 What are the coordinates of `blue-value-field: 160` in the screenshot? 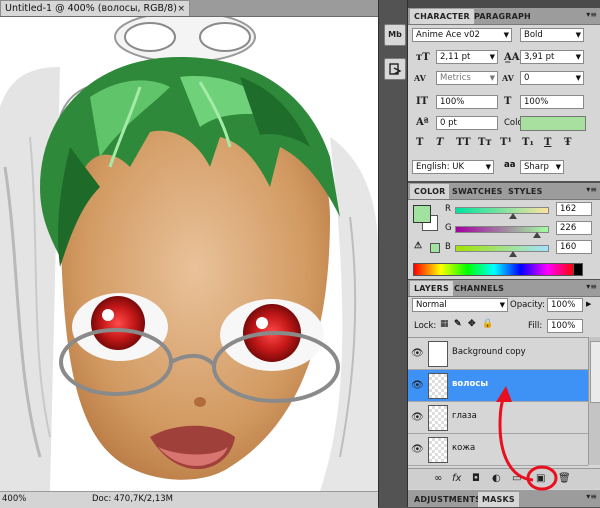 It's located at (574, 247).